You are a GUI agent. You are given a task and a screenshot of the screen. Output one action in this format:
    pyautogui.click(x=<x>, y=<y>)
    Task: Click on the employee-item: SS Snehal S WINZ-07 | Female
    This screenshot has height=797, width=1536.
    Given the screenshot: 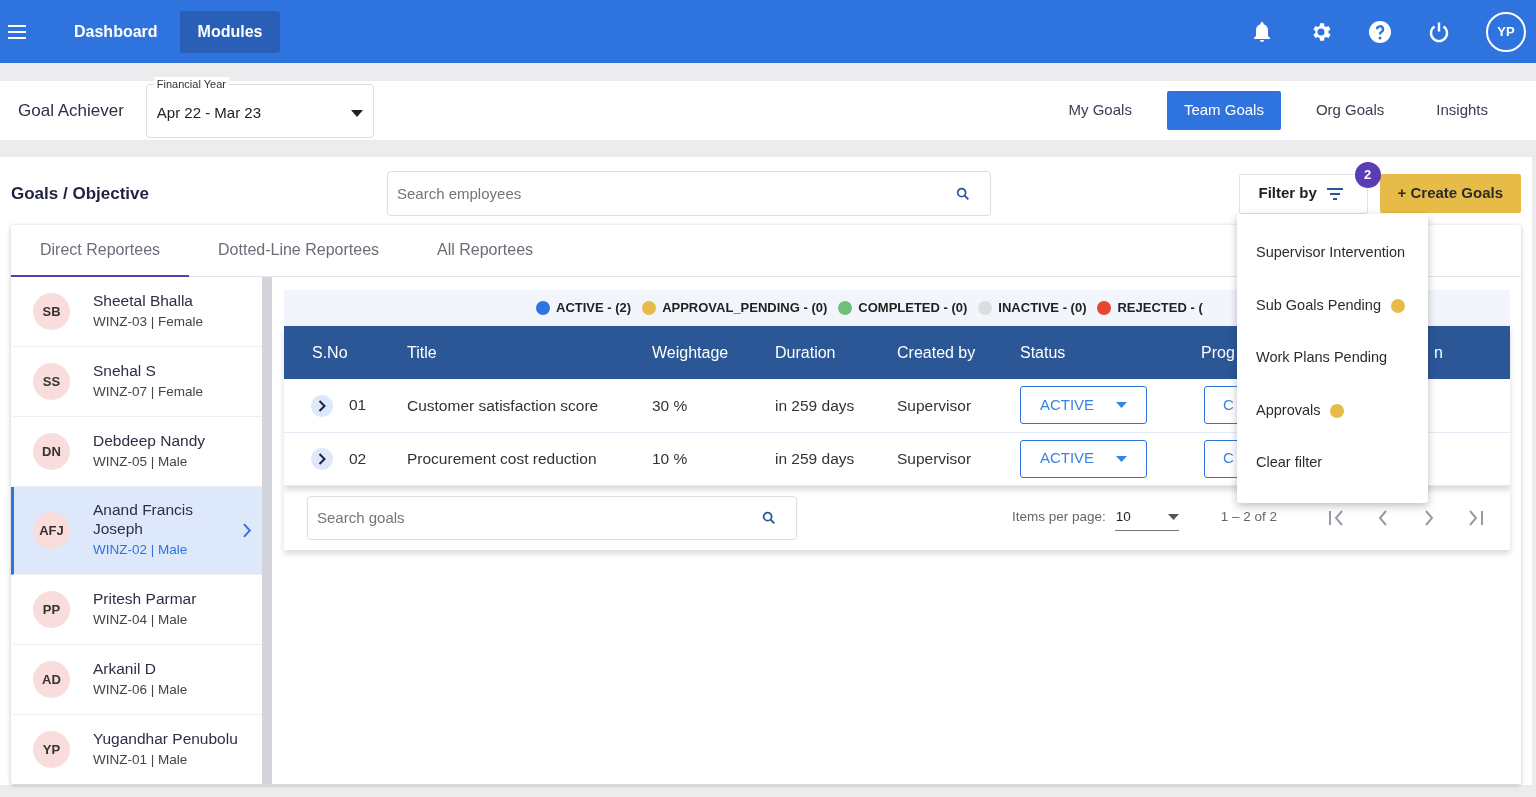 What is the action you would take?
    pyautogui.click(x=136, y=382)
    